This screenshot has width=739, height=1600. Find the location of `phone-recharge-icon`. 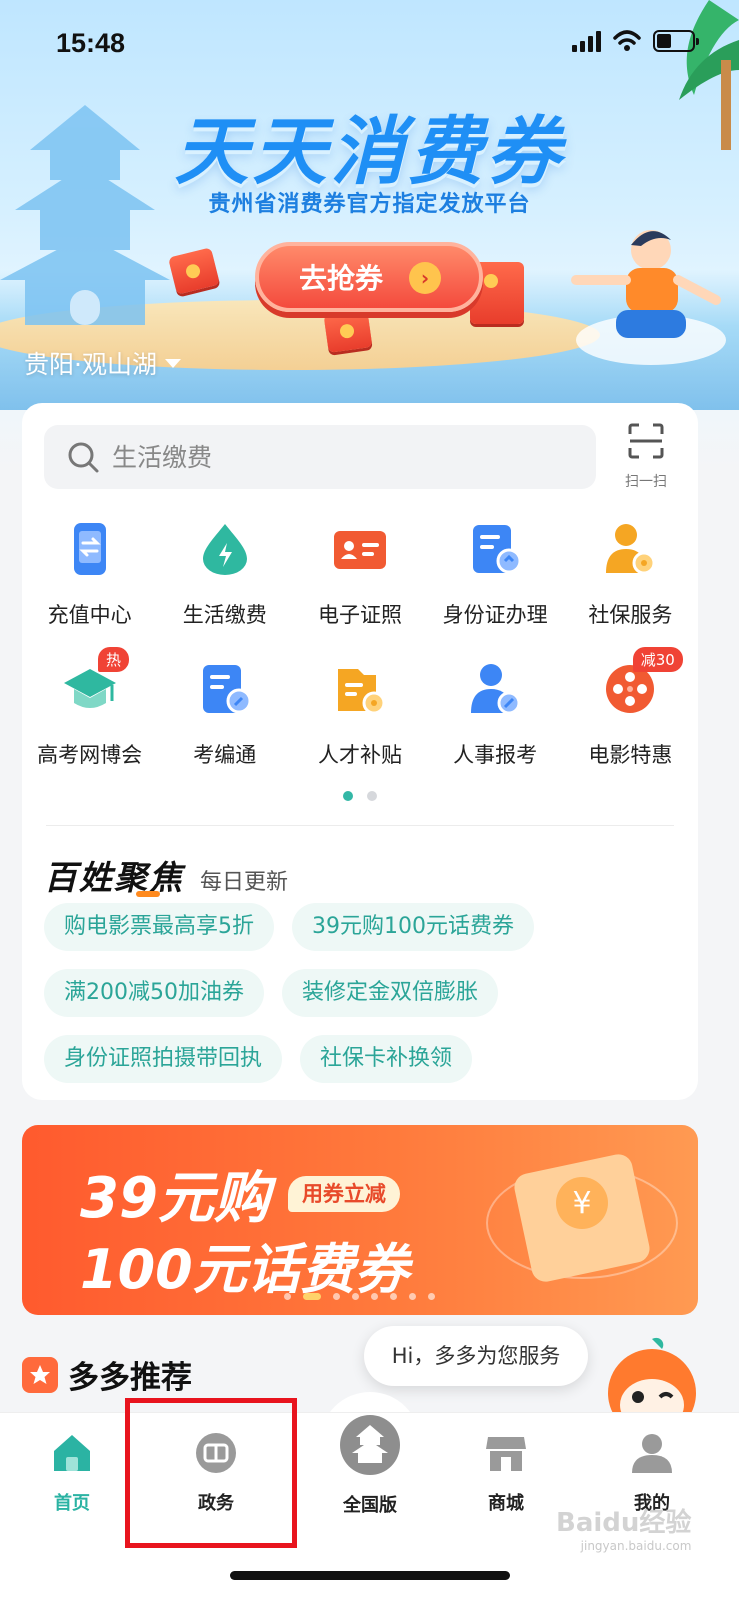

phone-recharge-icon is located at coordinates (89, 549).